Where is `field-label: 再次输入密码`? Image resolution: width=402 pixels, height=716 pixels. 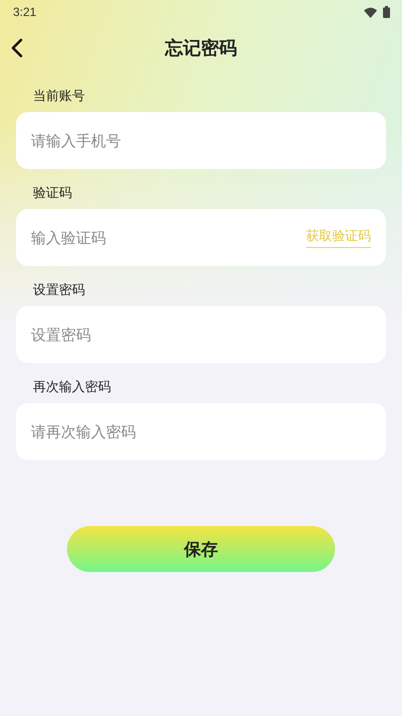
field-label: 再次输入密码 is located at coordinates (72, 388).